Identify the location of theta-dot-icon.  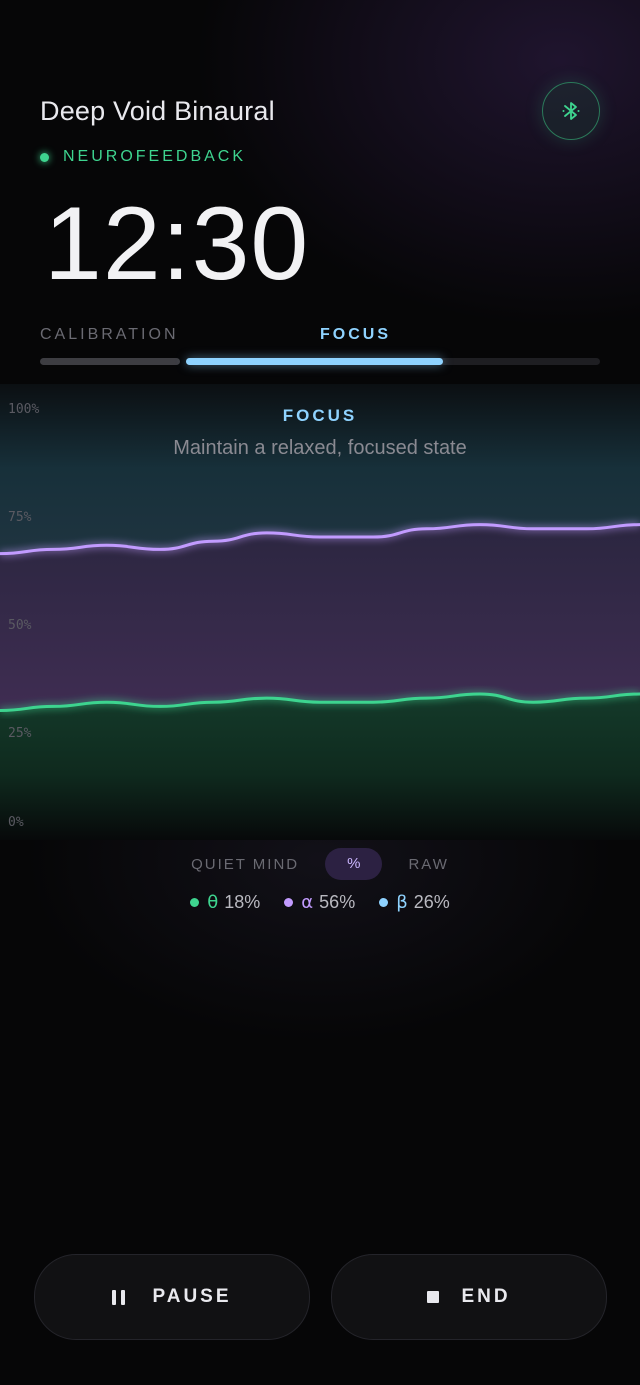
(195, 902).